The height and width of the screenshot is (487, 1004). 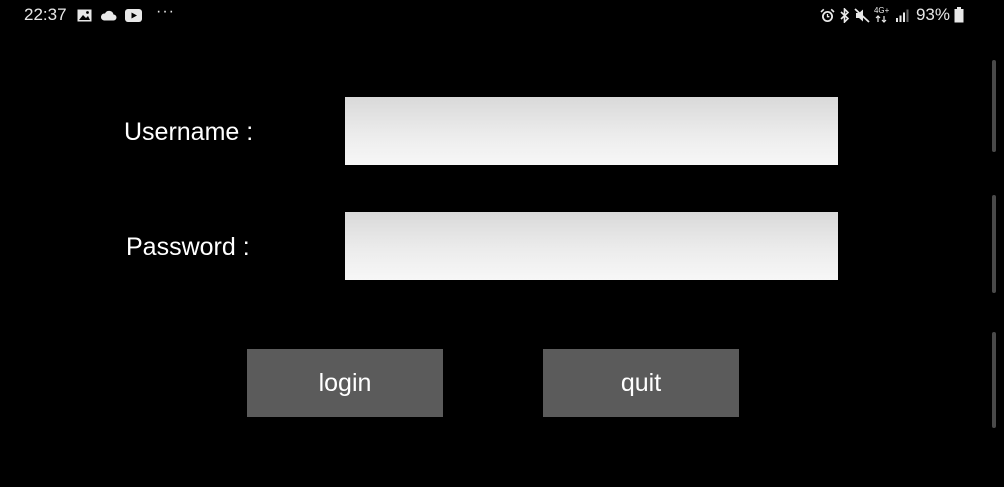 What do you see at coordinates (345, 383) in the screenshot?
I see `login-button: login` at bounding box center [345, 383].